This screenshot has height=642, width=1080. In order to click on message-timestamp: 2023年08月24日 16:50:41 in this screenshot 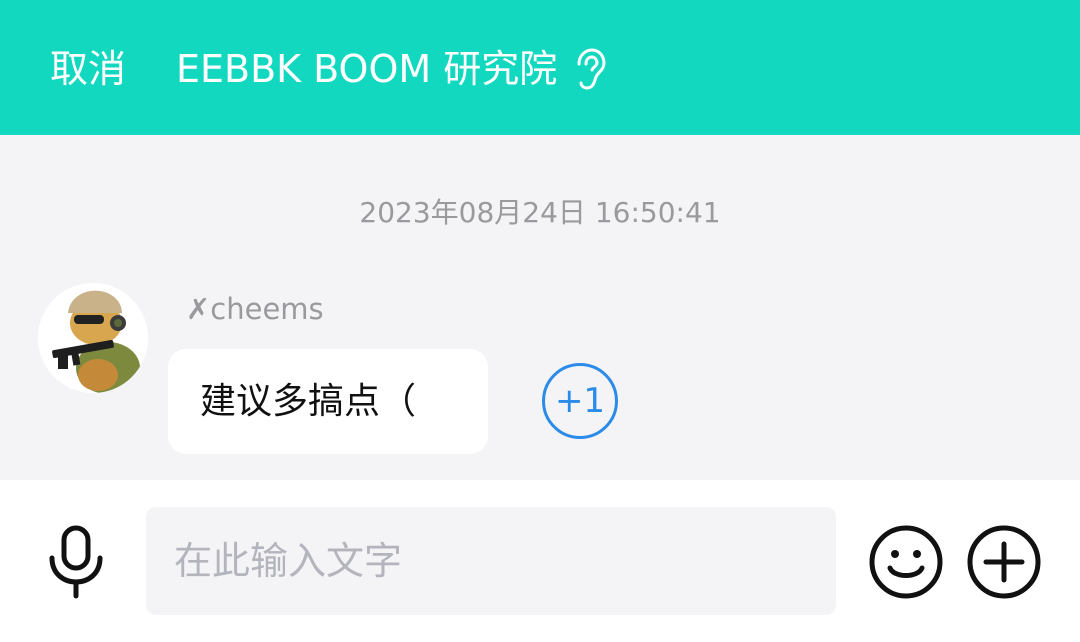, I will do `click(540, 212)`.